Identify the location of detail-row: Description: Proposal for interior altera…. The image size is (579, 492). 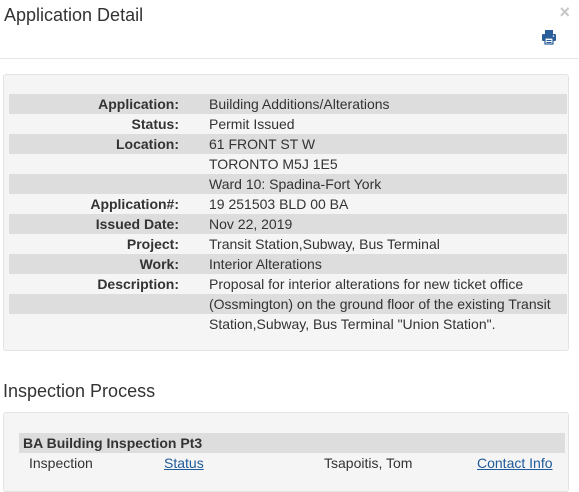
(288, 284).